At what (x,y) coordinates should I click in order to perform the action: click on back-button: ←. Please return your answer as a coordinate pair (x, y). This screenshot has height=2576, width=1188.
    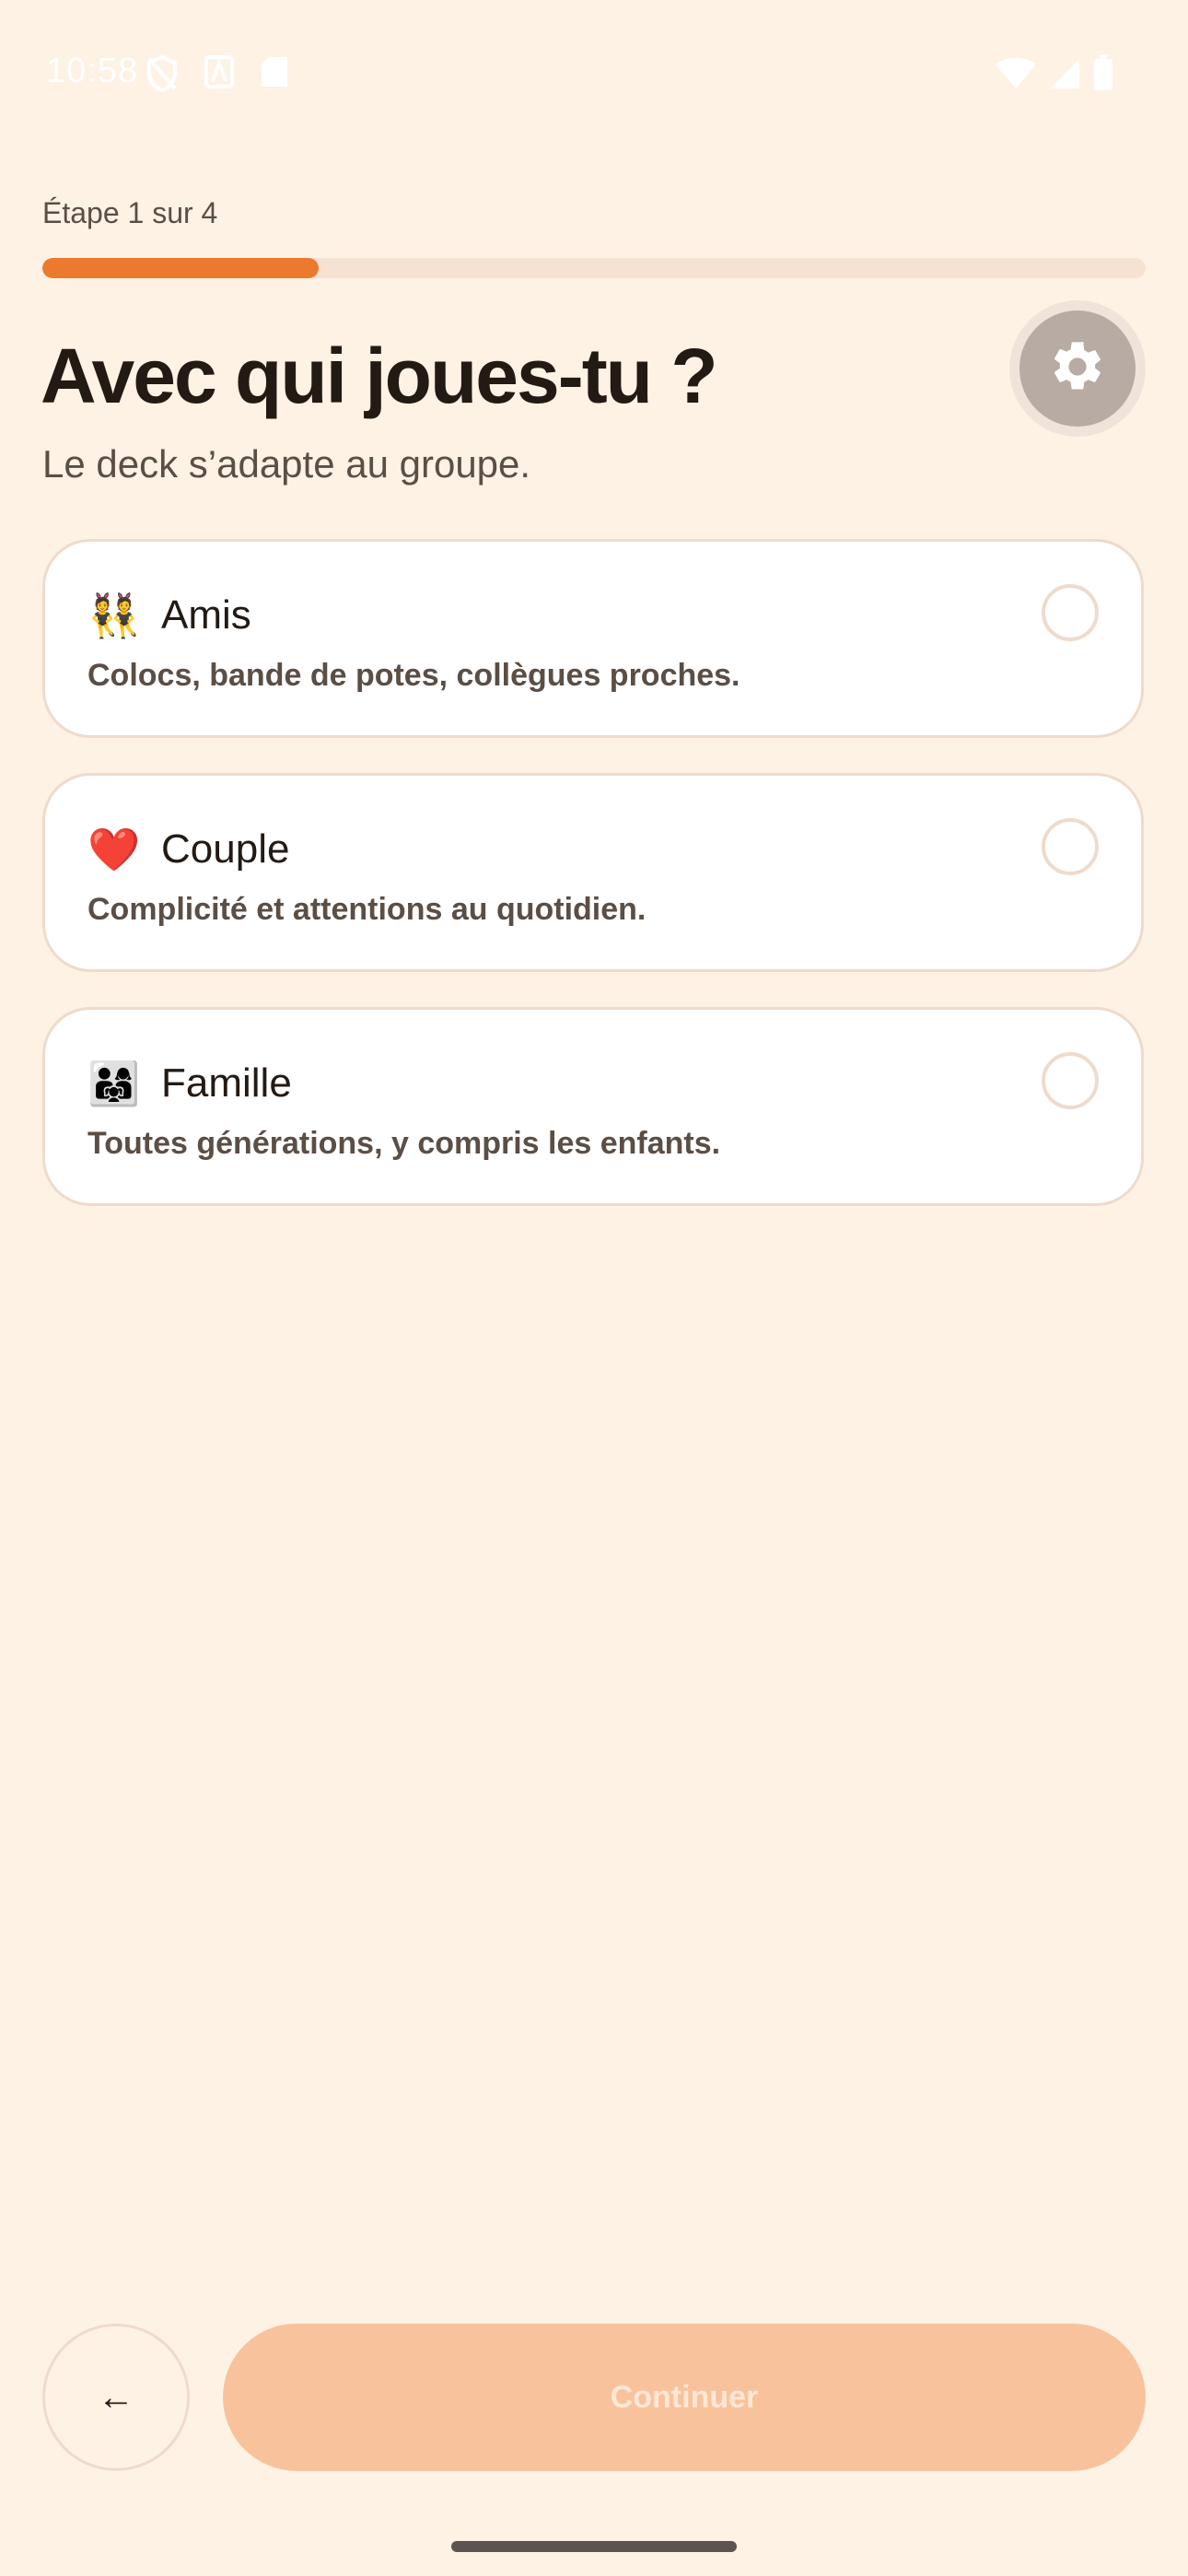
    Looking at the image, I should click on (116, 2397).